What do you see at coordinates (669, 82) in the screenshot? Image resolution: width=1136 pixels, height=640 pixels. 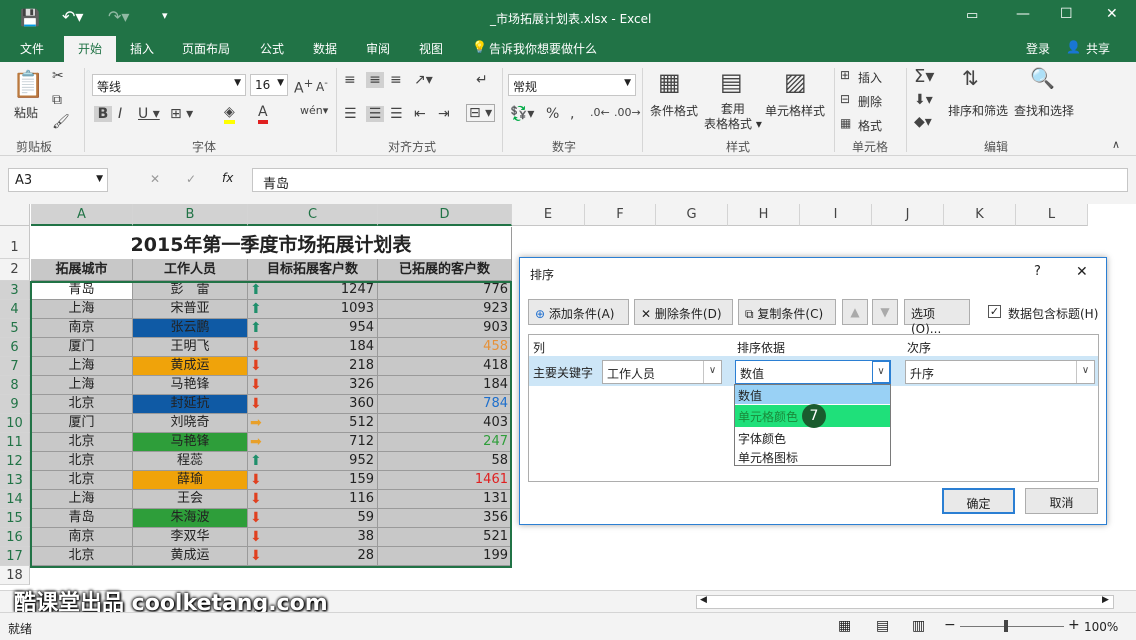 I see `conditional-format-icon: ▦` at bounding box center [669, 82].